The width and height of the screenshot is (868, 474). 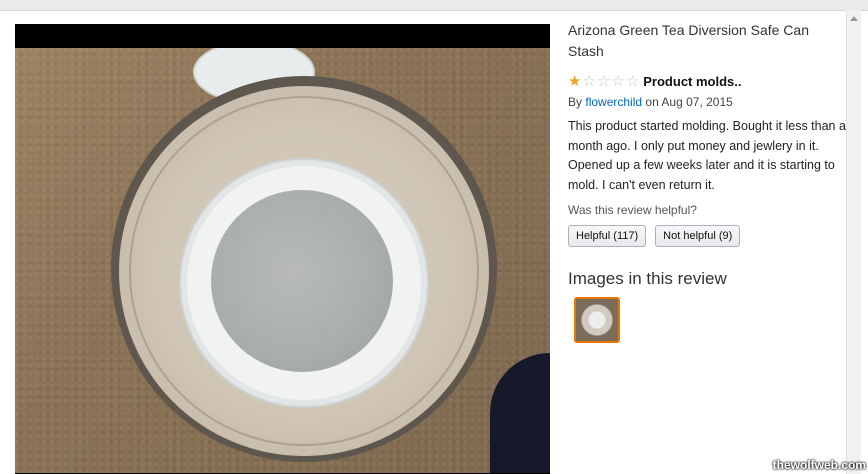 I want to click on review-image-thumbnail, so click(x=597, y=320).